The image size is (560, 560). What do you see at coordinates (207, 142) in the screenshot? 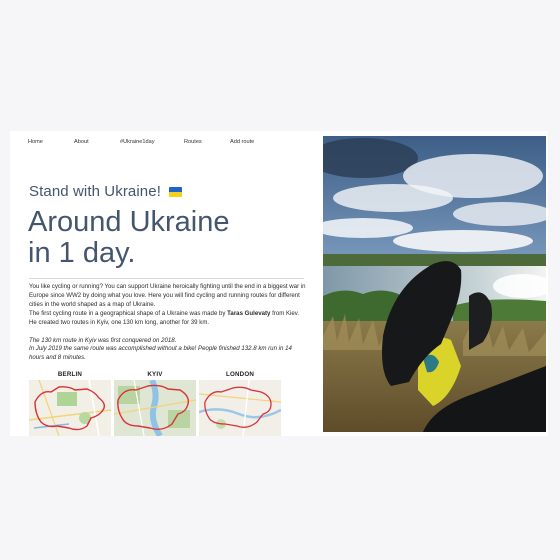
I see `nav-item-routes: Routes` at bounding box center [207, 142].